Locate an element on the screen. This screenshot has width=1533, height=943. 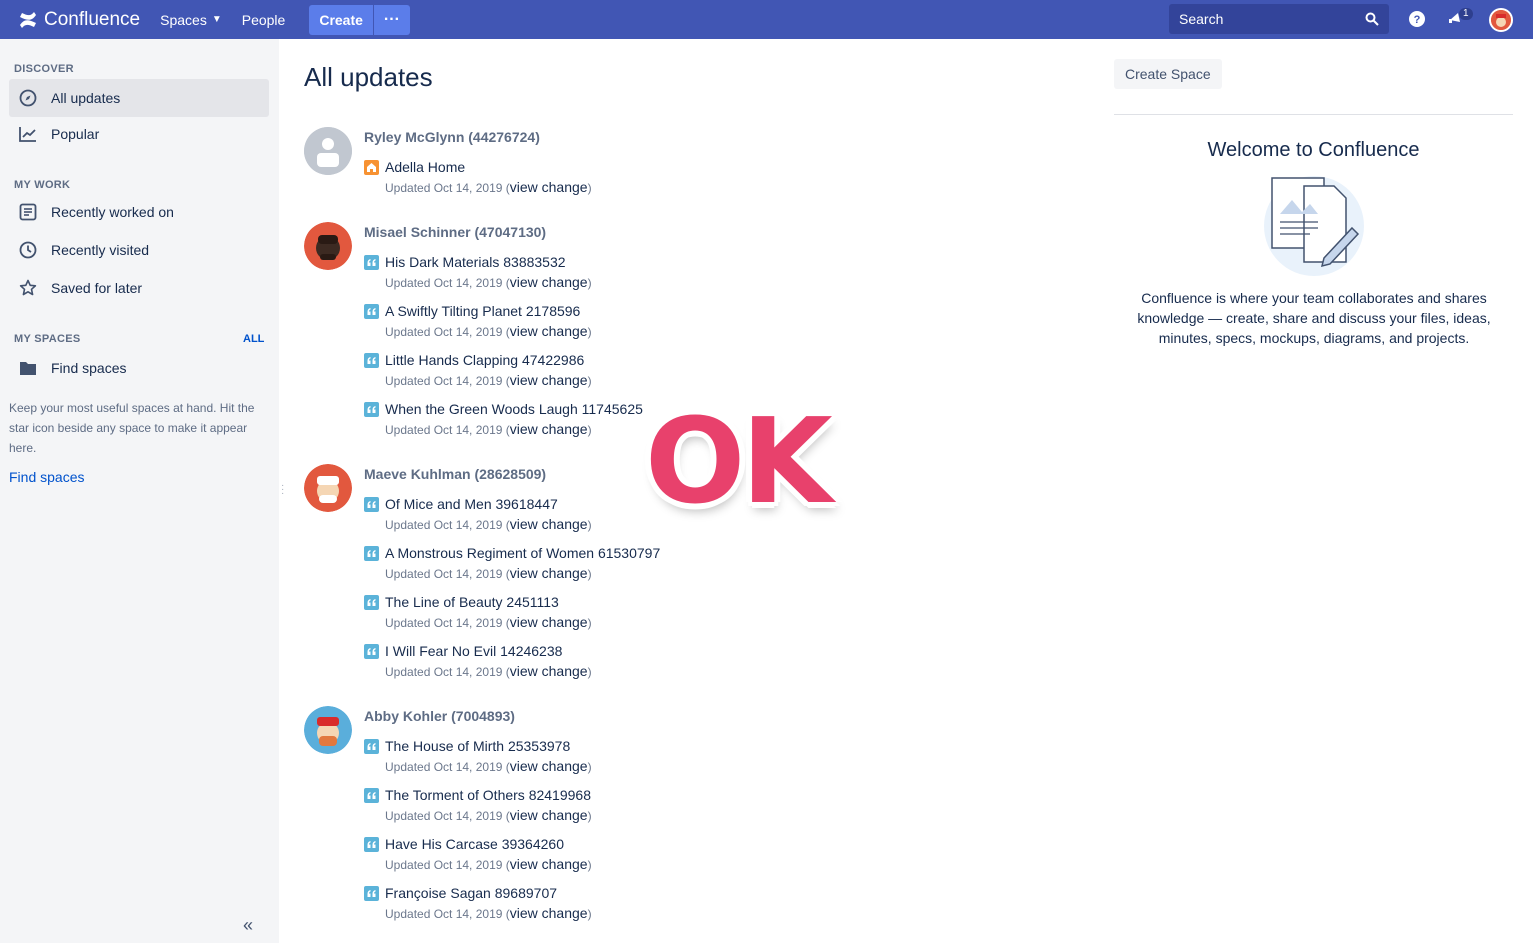
sidebar-item-label: Find spaces is located at coordinates (89, 368).